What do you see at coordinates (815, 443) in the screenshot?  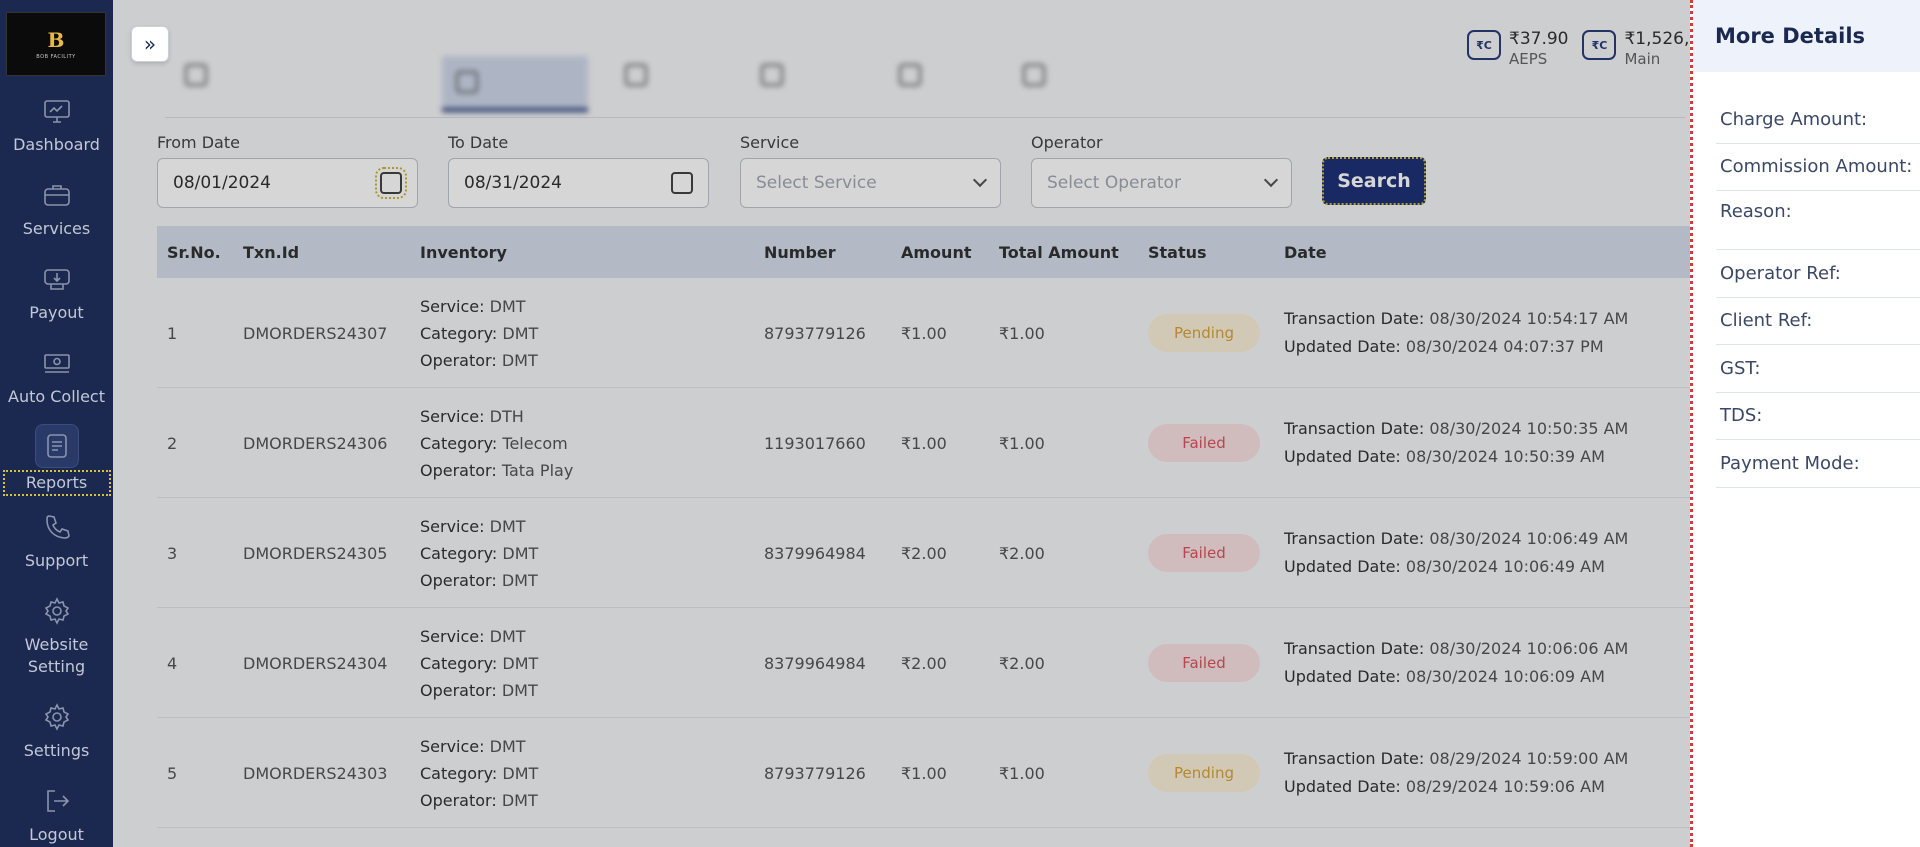 I see `number: 1193017660` at bounding box center [815, 443].